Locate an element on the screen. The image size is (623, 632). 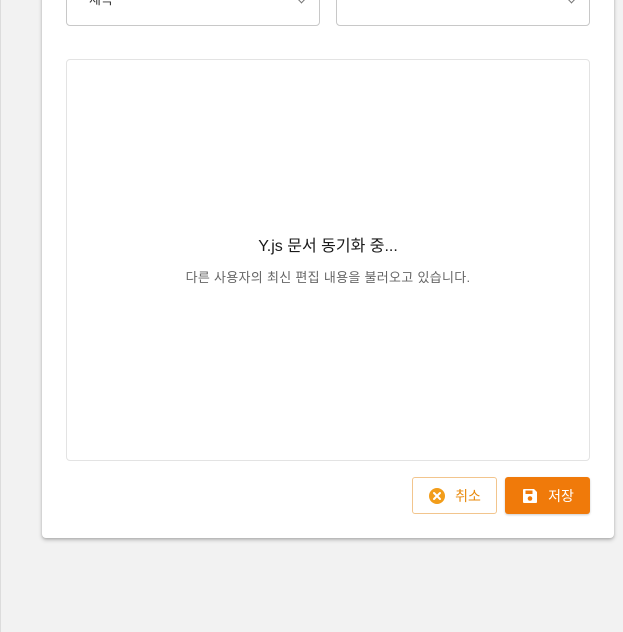
category-select: 제목 is located at coordinates (193, 13).